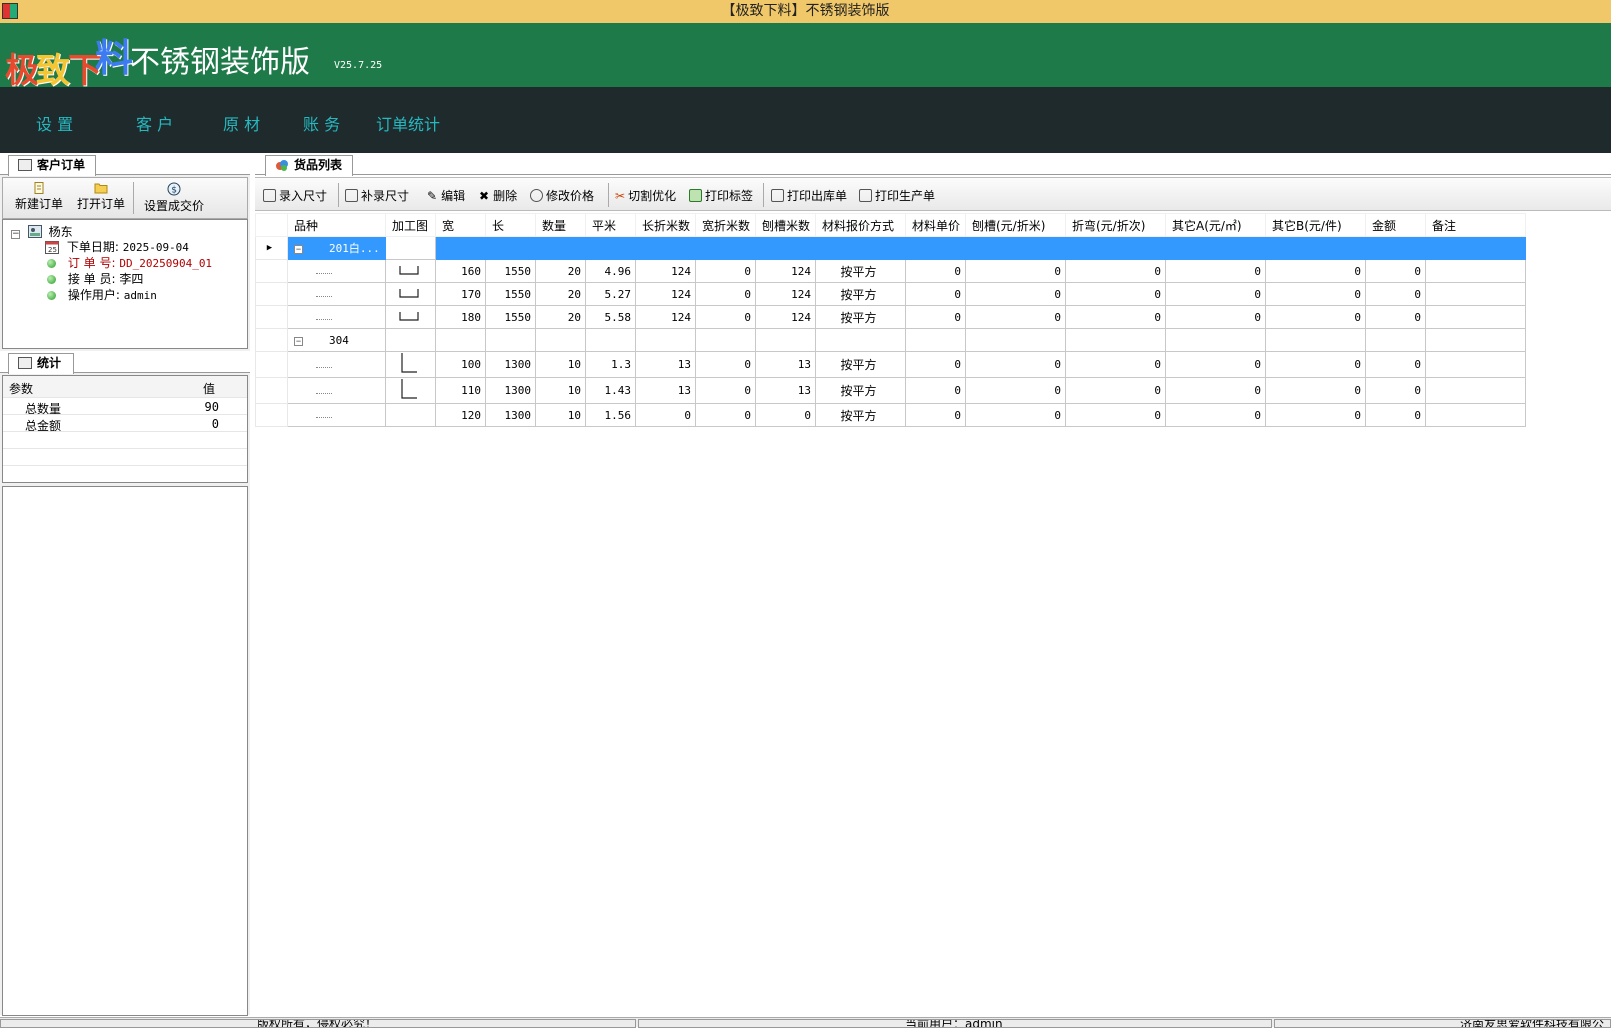 The height and width of the screenshot is (1028, 1611). Describe the element at coordinates (510, 225) in the screenshot. I see `col-header: 长` at that location.